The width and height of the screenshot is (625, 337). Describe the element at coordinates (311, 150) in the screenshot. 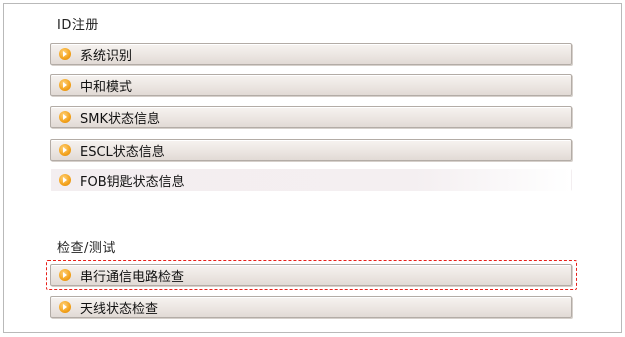

I see `menu-item-escl-status: ESCL状态信息` at that location.